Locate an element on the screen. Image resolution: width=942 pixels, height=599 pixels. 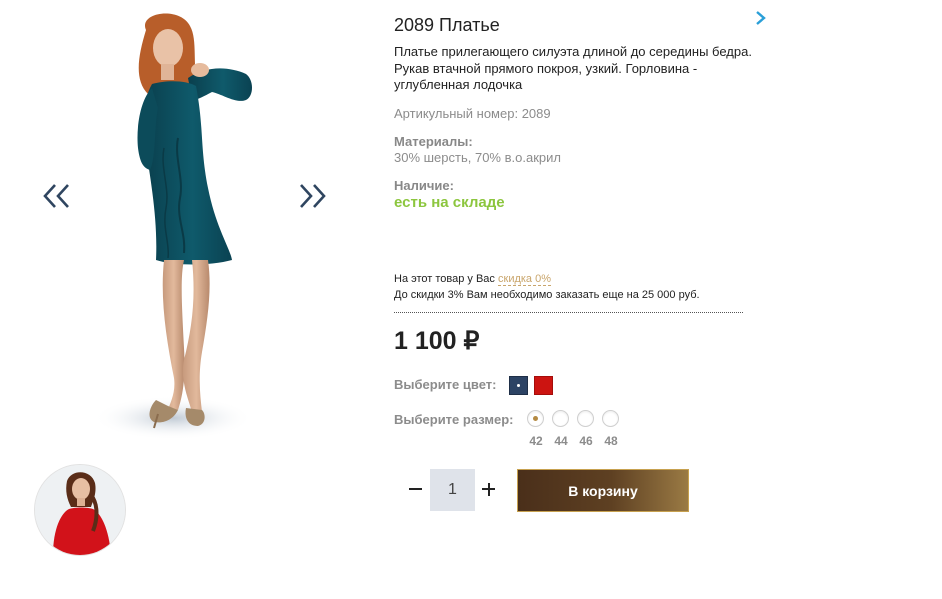
sku-value: 2089 is located at coordinates (536, 113).